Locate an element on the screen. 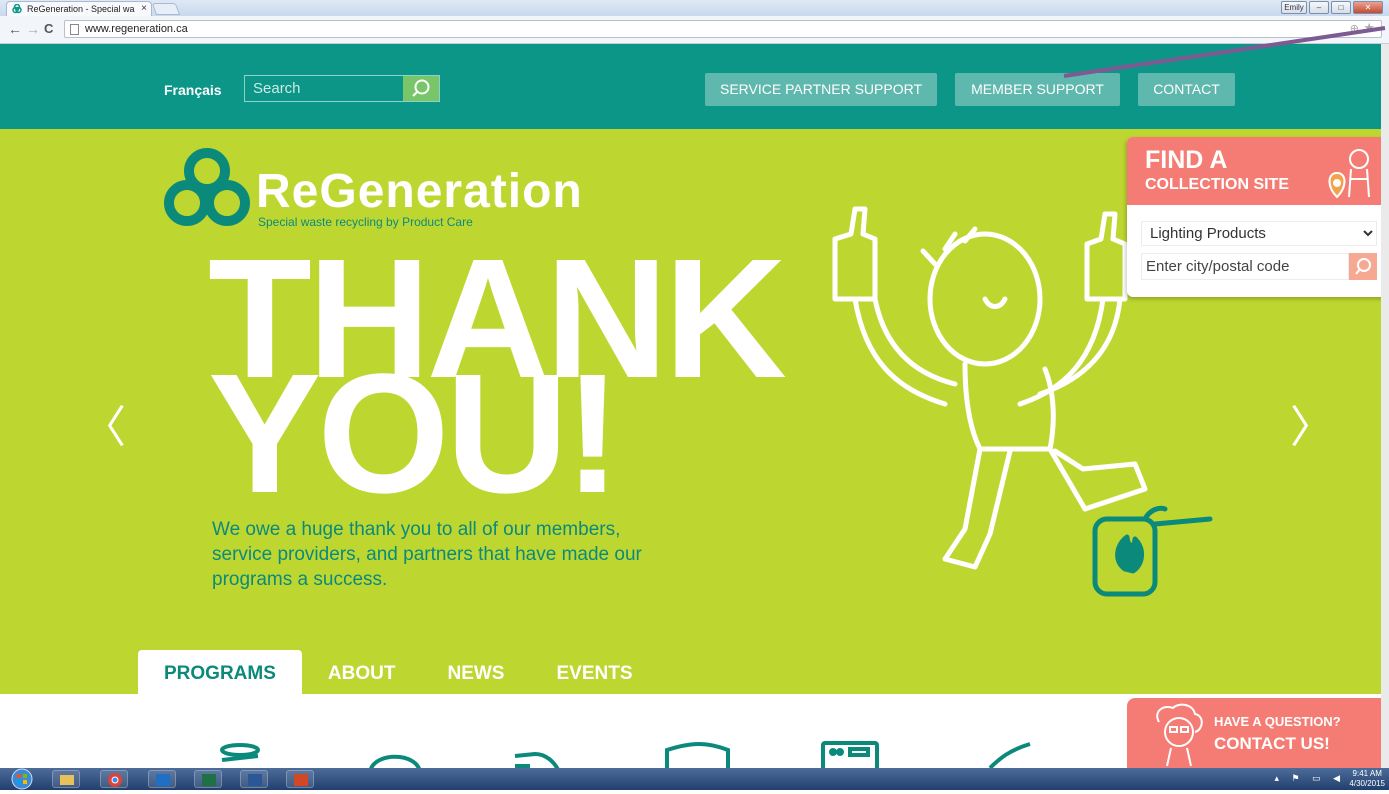 Image resolution: width=1389 pixels, height=794 pixels. regeneration-favicon-icon is located at coordinates (17, 9).